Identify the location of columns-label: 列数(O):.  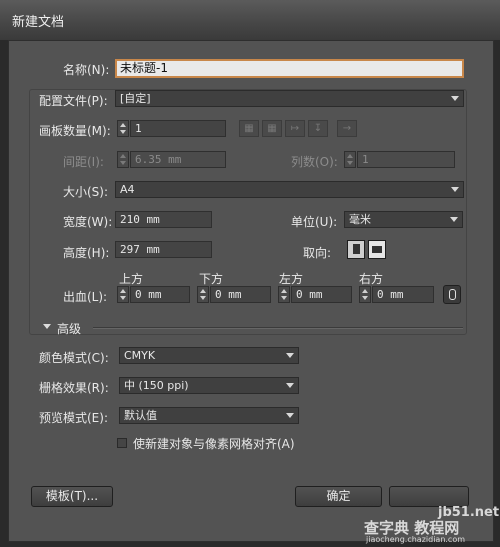
(314, 162).